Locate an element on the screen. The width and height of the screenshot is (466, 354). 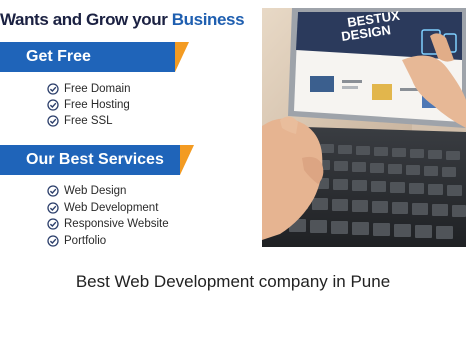
list-item: Free Hosting is located at coordinates (88, 105).